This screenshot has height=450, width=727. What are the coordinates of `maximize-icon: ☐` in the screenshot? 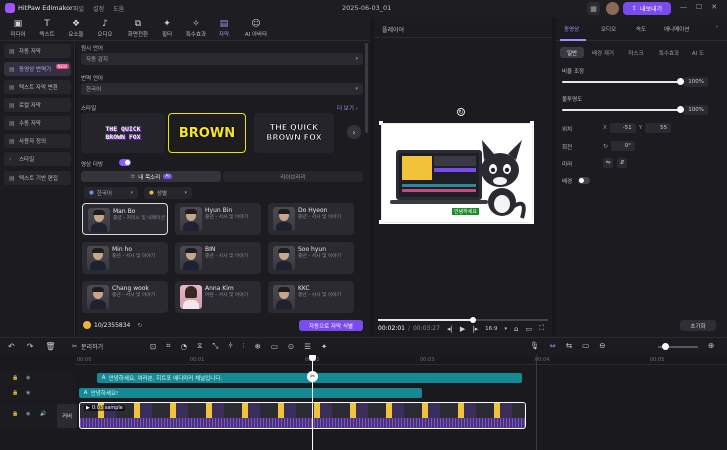 It's located at (699, 7).